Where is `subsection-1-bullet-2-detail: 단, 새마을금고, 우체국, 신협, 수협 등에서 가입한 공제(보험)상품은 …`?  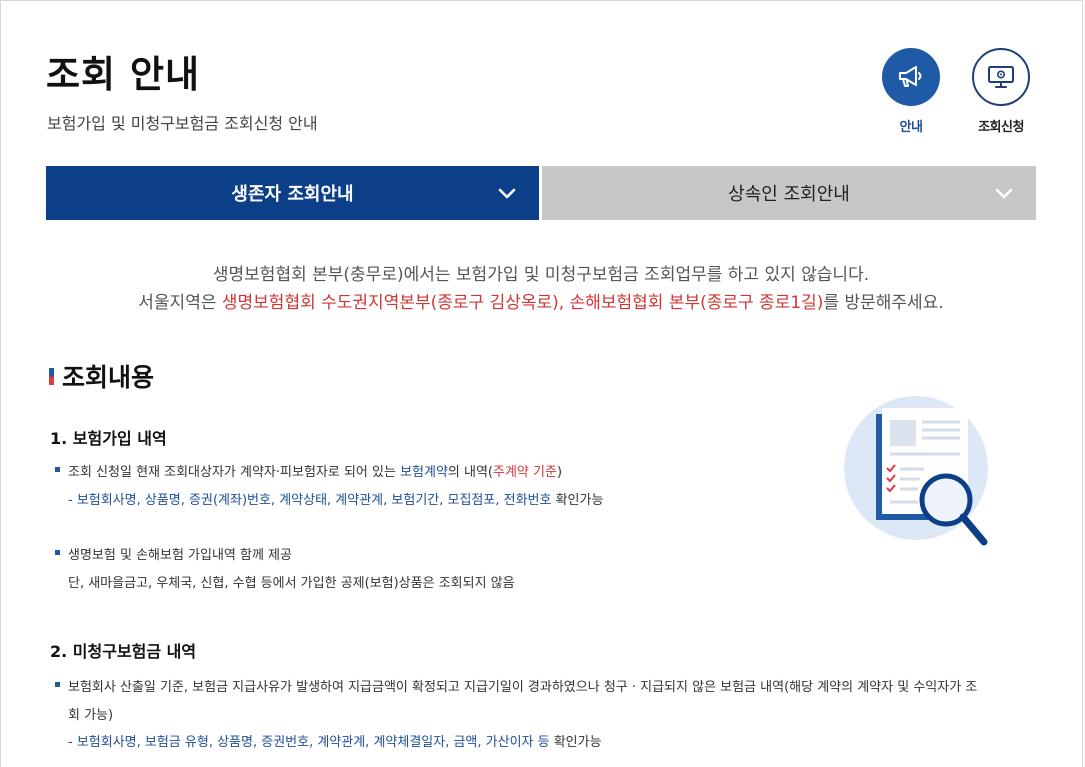 subsection-1-bullet-2-detail: 단, 새마을금고, 우체국, 신협, 수협 등에서 가입한 공제(보험)상품은 … is located at coordinates (291, 583).